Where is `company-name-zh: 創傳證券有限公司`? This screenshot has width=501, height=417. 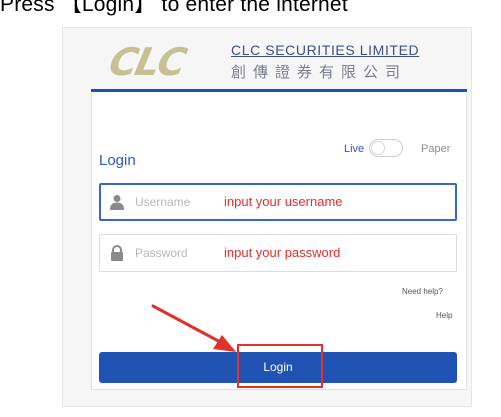
company-name-zh: 創傳證券有限公司 is located at coordinates (319, 72).